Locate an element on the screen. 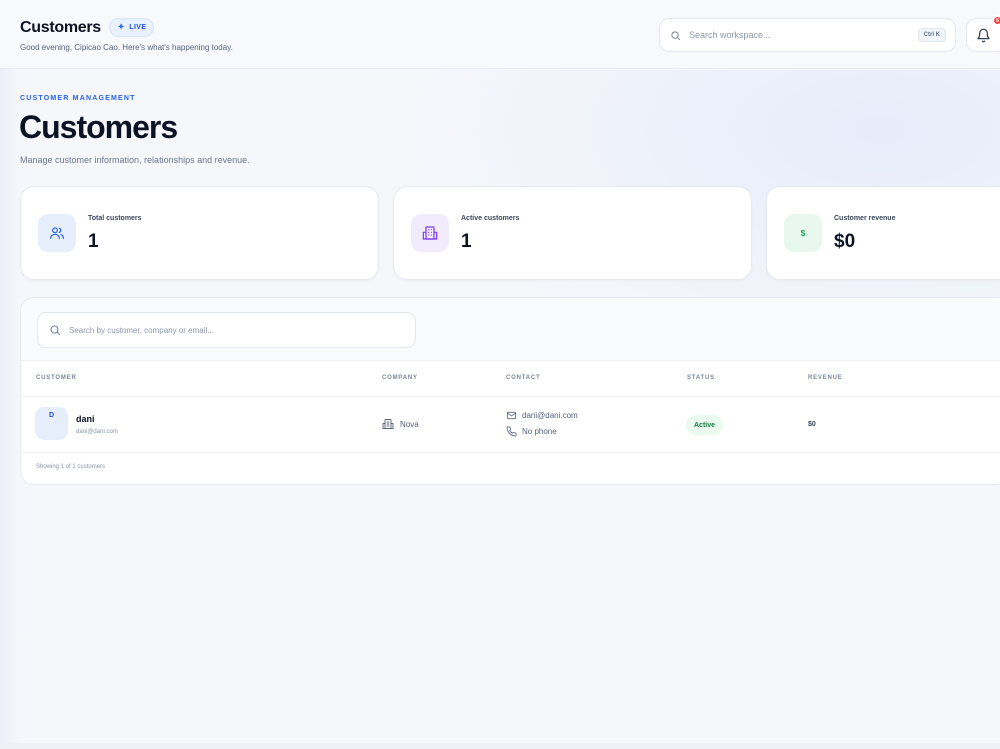  workspace-search-input: Search workspace... Ctrl K is located at coordinates (807, 35).